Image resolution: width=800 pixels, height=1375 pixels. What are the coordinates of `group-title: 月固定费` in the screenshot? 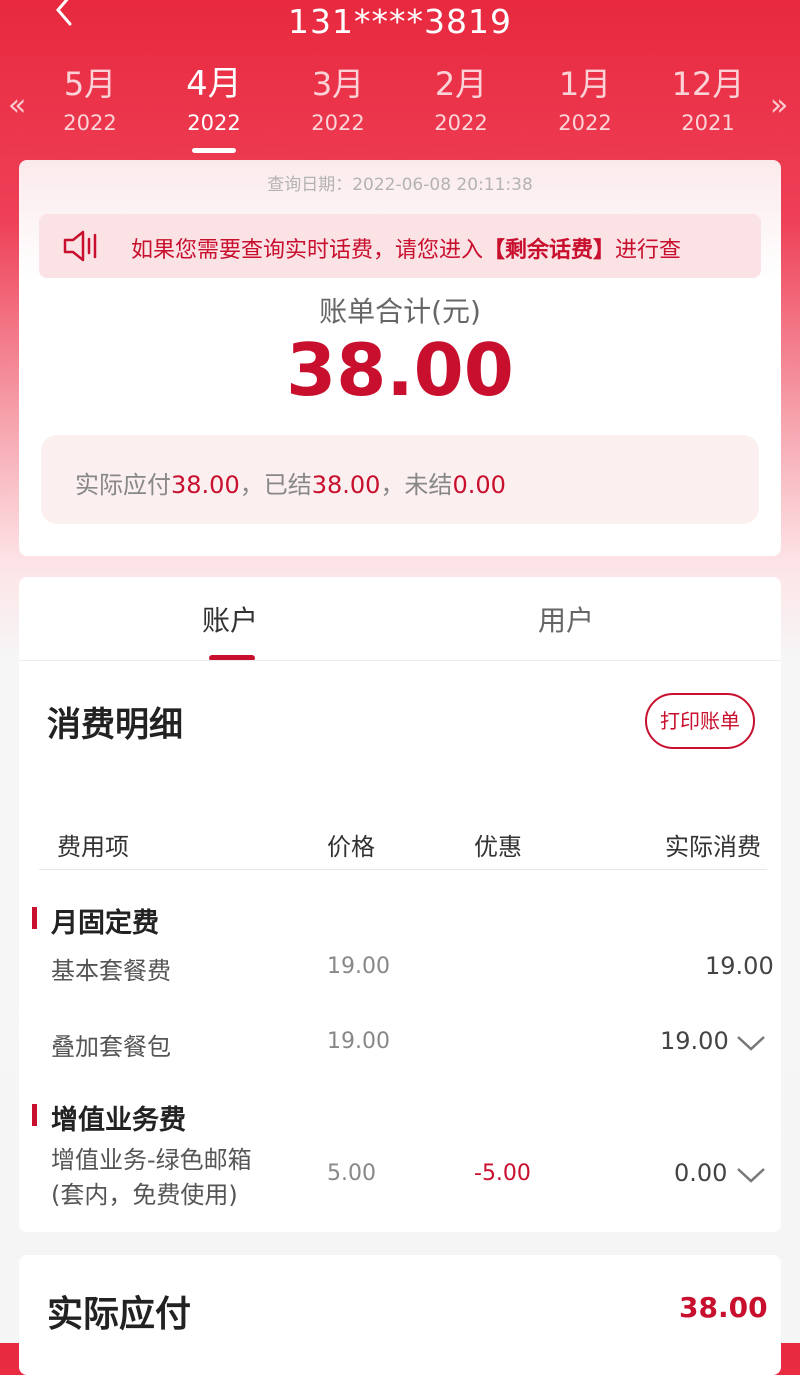 It's located at (105, 923).